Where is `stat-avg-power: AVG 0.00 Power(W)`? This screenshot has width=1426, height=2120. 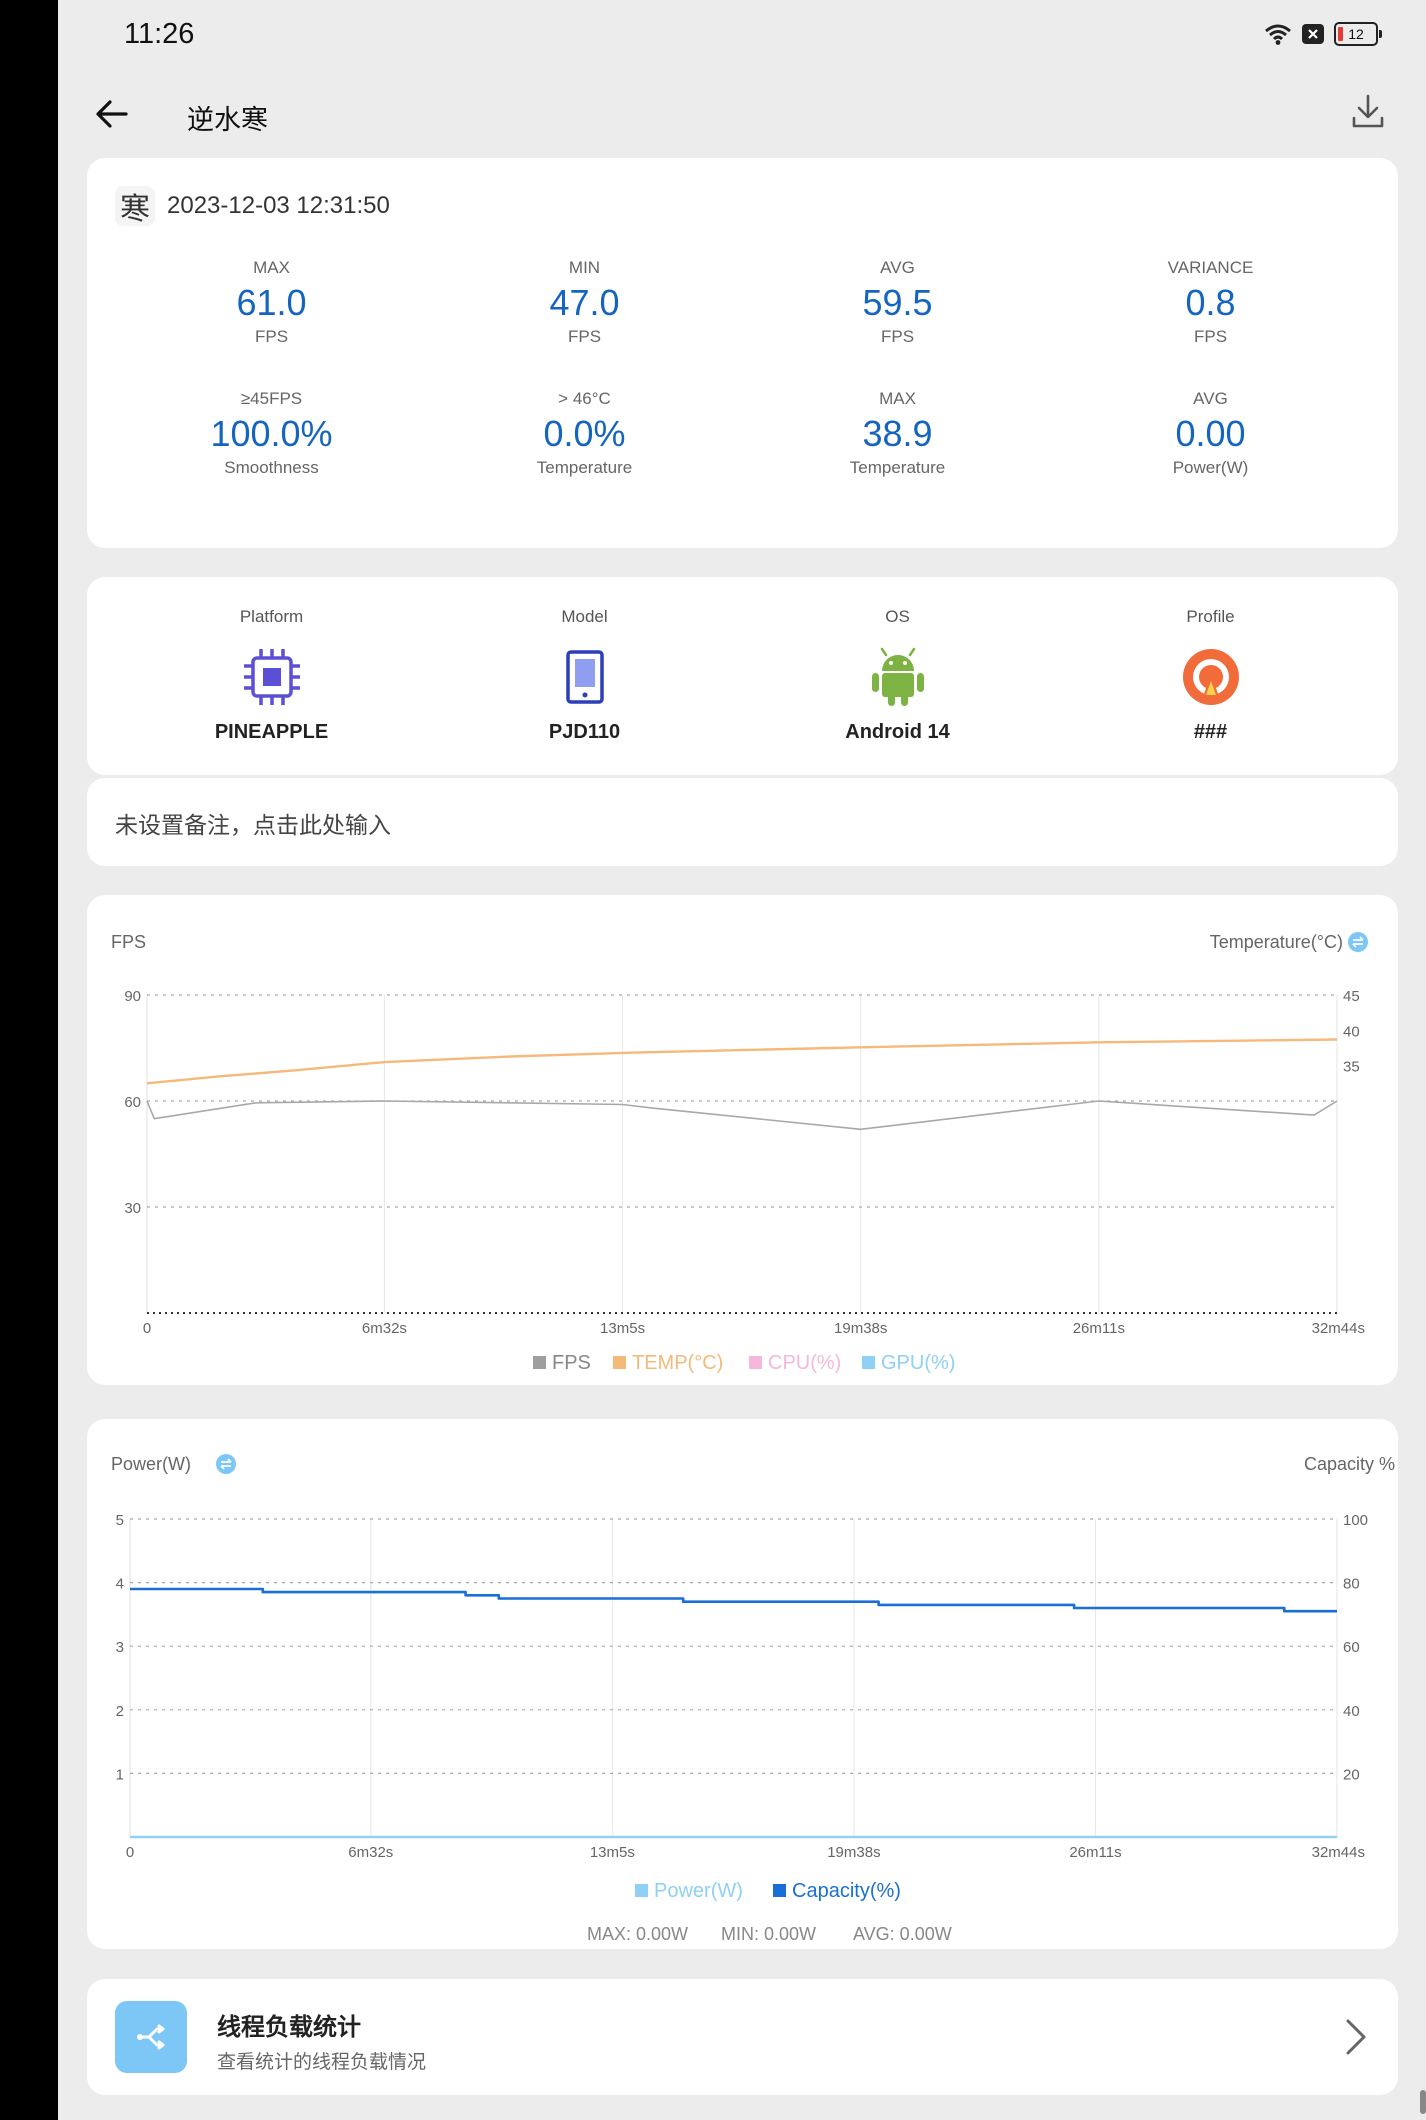 stat-avg-power: AVG 0.00 Power(W) is located at coordinates (1210, 433).